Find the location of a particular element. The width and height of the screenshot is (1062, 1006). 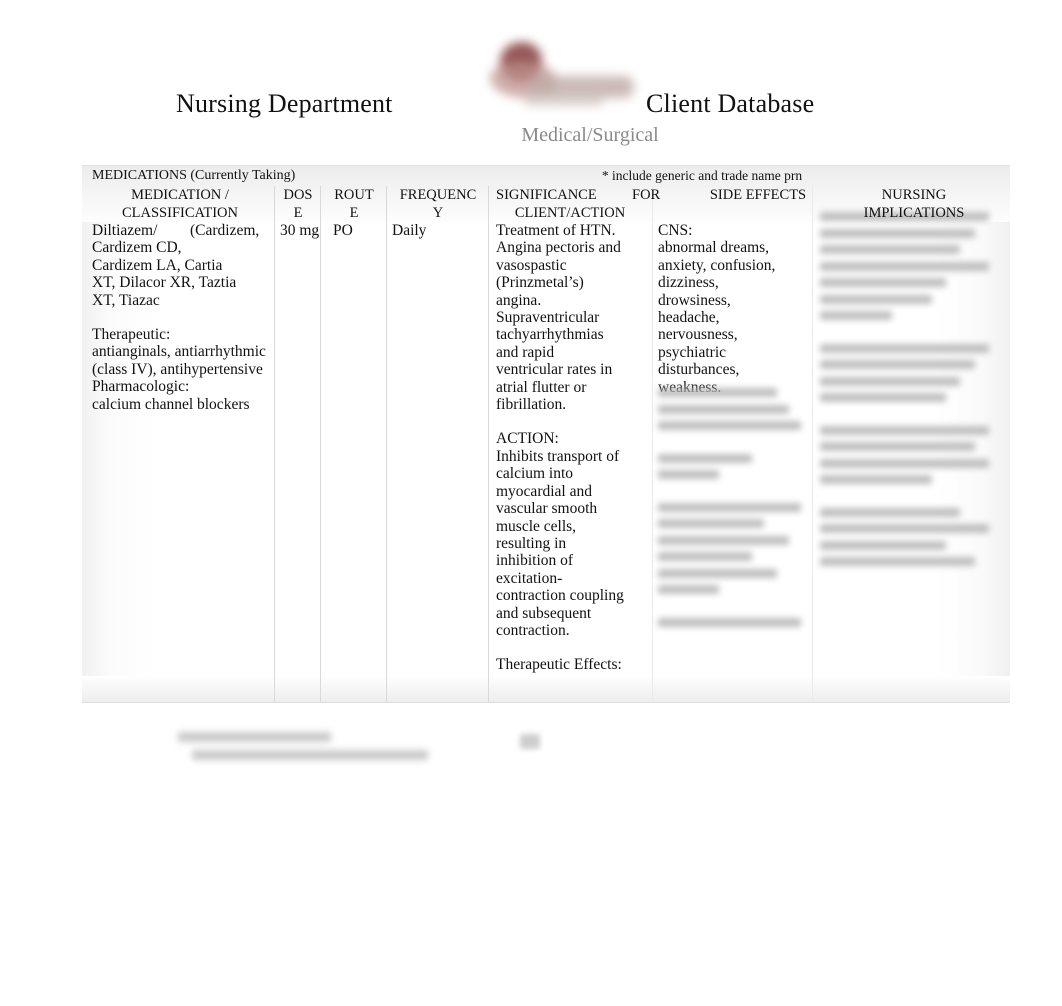

cell-route: PO is located at coordinates (358, 230).